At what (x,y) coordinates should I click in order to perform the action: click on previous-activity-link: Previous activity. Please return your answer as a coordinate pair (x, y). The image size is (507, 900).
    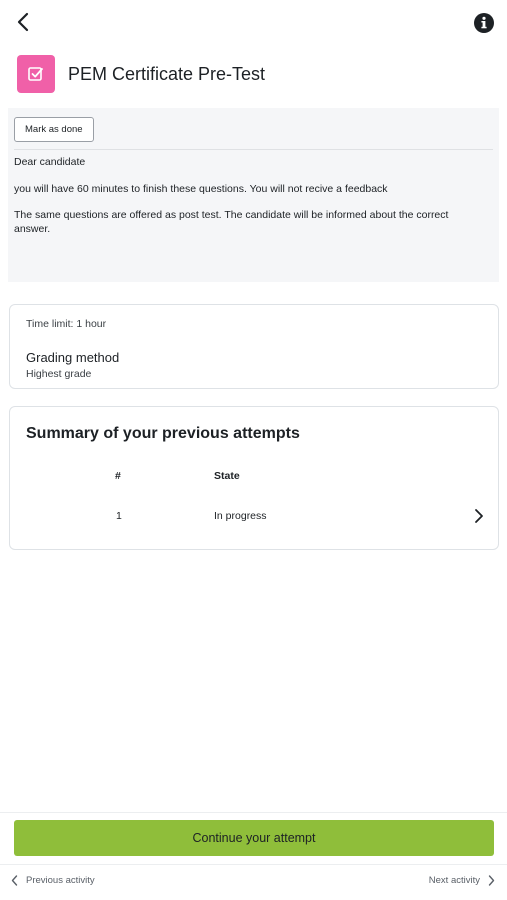
    Looking at the image, I should click on (53, 880).